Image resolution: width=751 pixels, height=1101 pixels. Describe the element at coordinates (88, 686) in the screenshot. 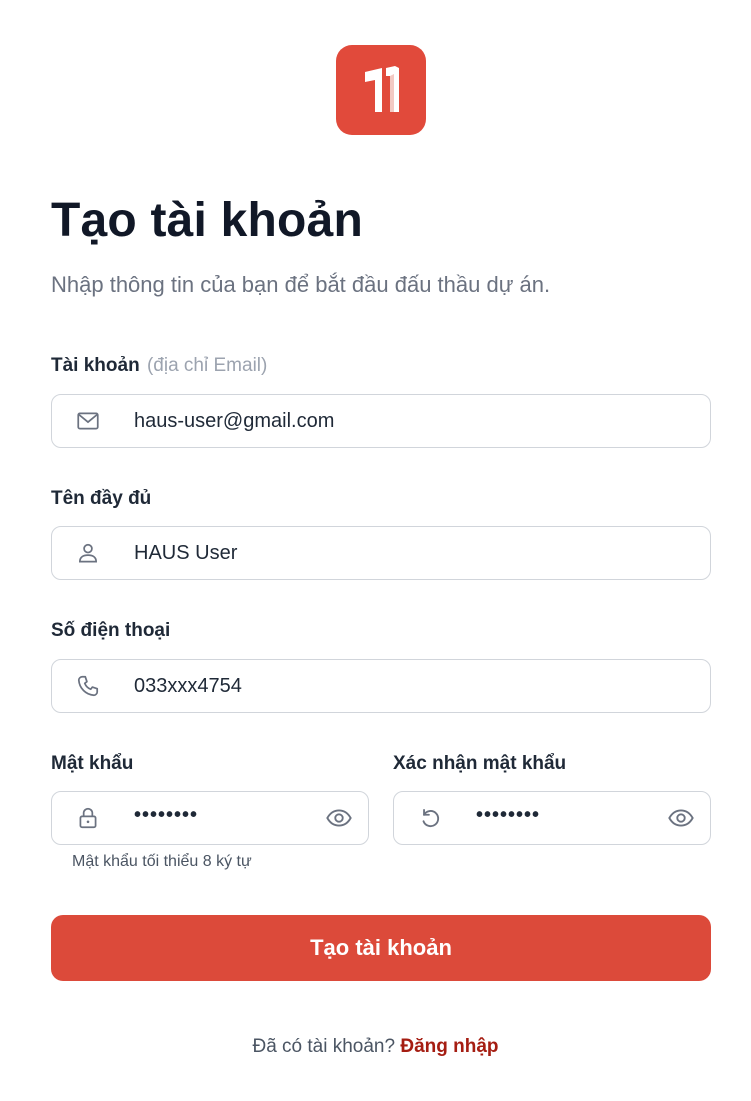

I see `phone-icon` at that location.